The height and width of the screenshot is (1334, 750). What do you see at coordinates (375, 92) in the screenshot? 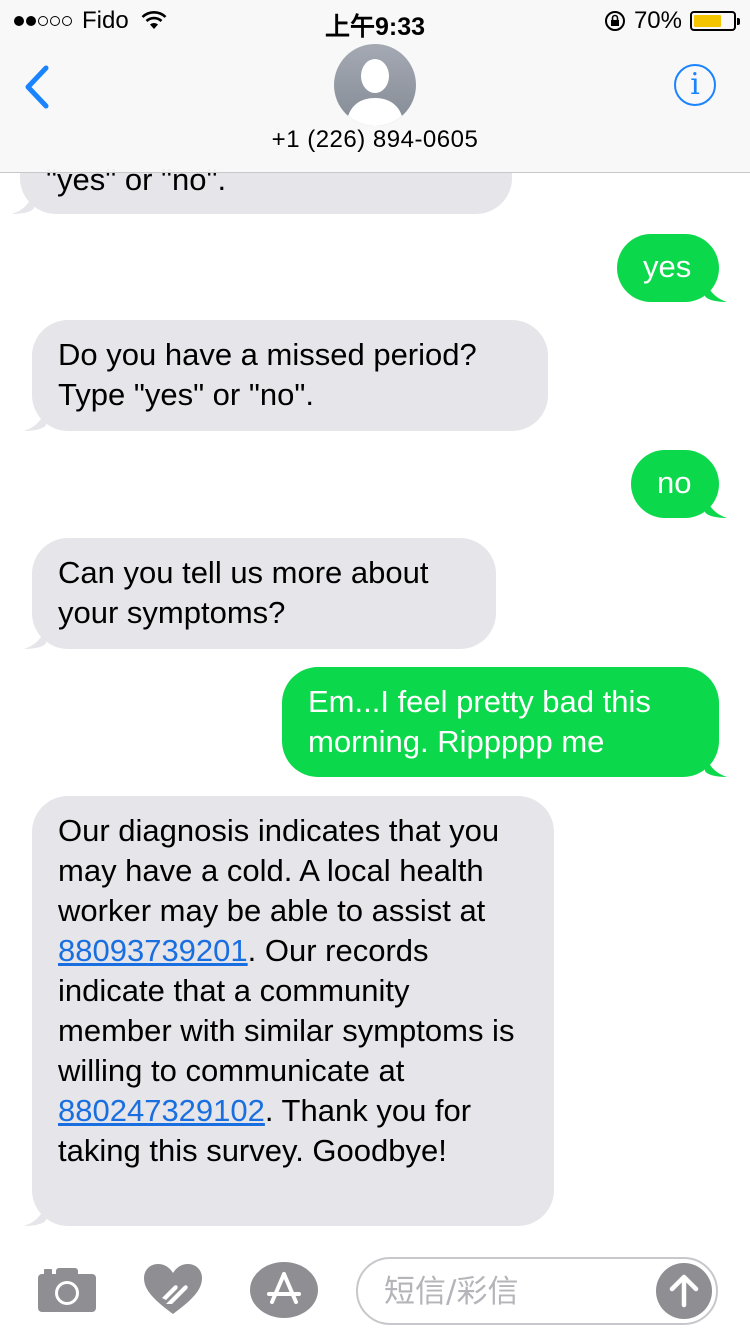
I see `person-silhouette-icon` at bounding box center [375, 92].